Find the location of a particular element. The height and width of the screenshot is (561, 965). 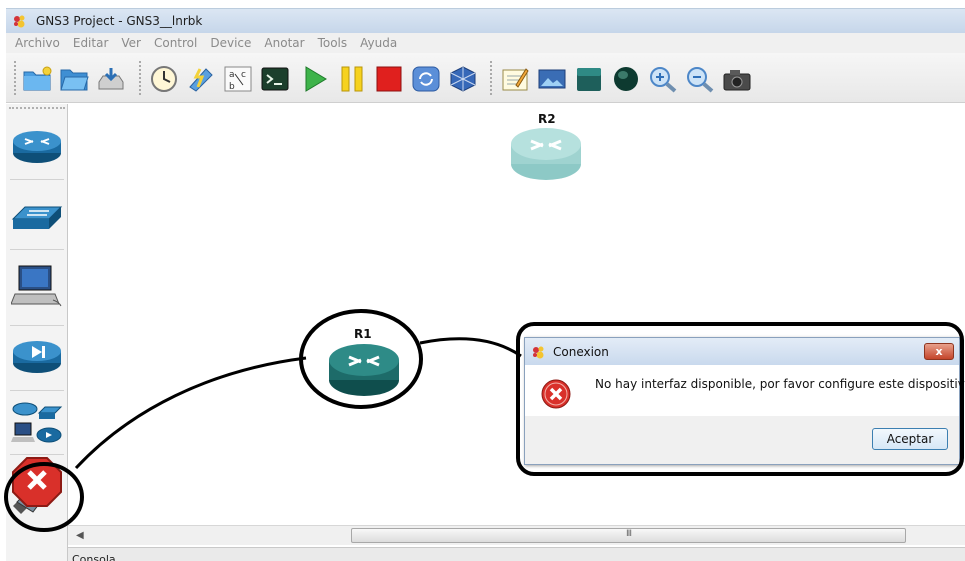

cancel-link-icon is located at coordinates (37, 485).